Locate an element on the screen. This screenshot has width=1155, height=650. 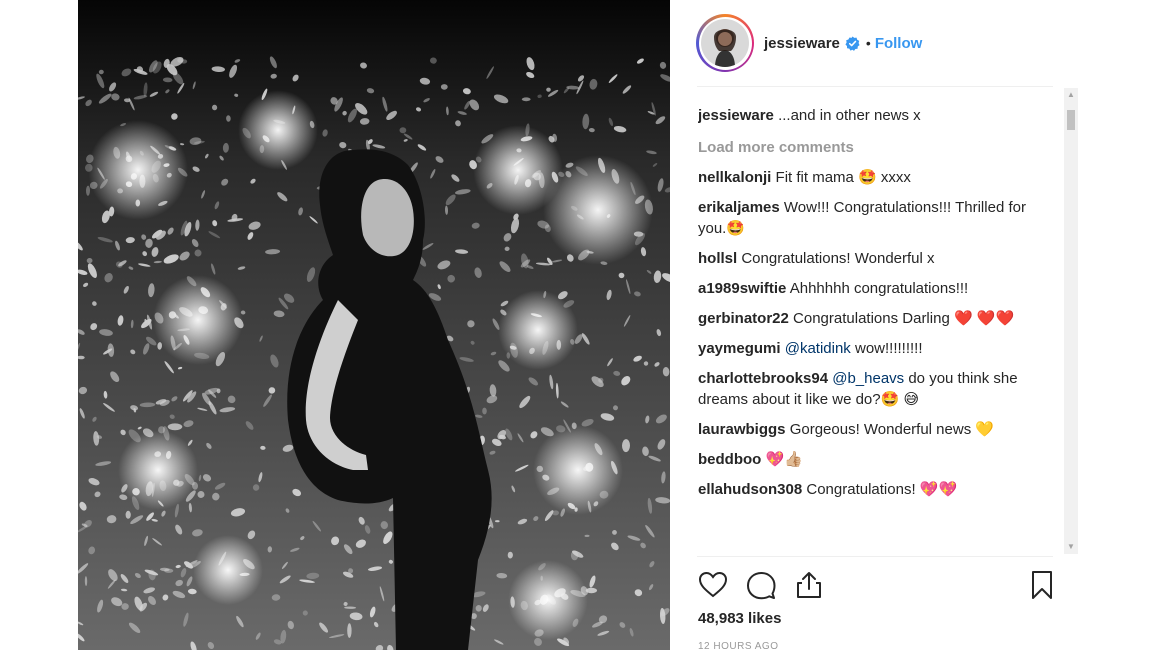
likes-count: 48,983 likes is located at coordinates (739, 618).